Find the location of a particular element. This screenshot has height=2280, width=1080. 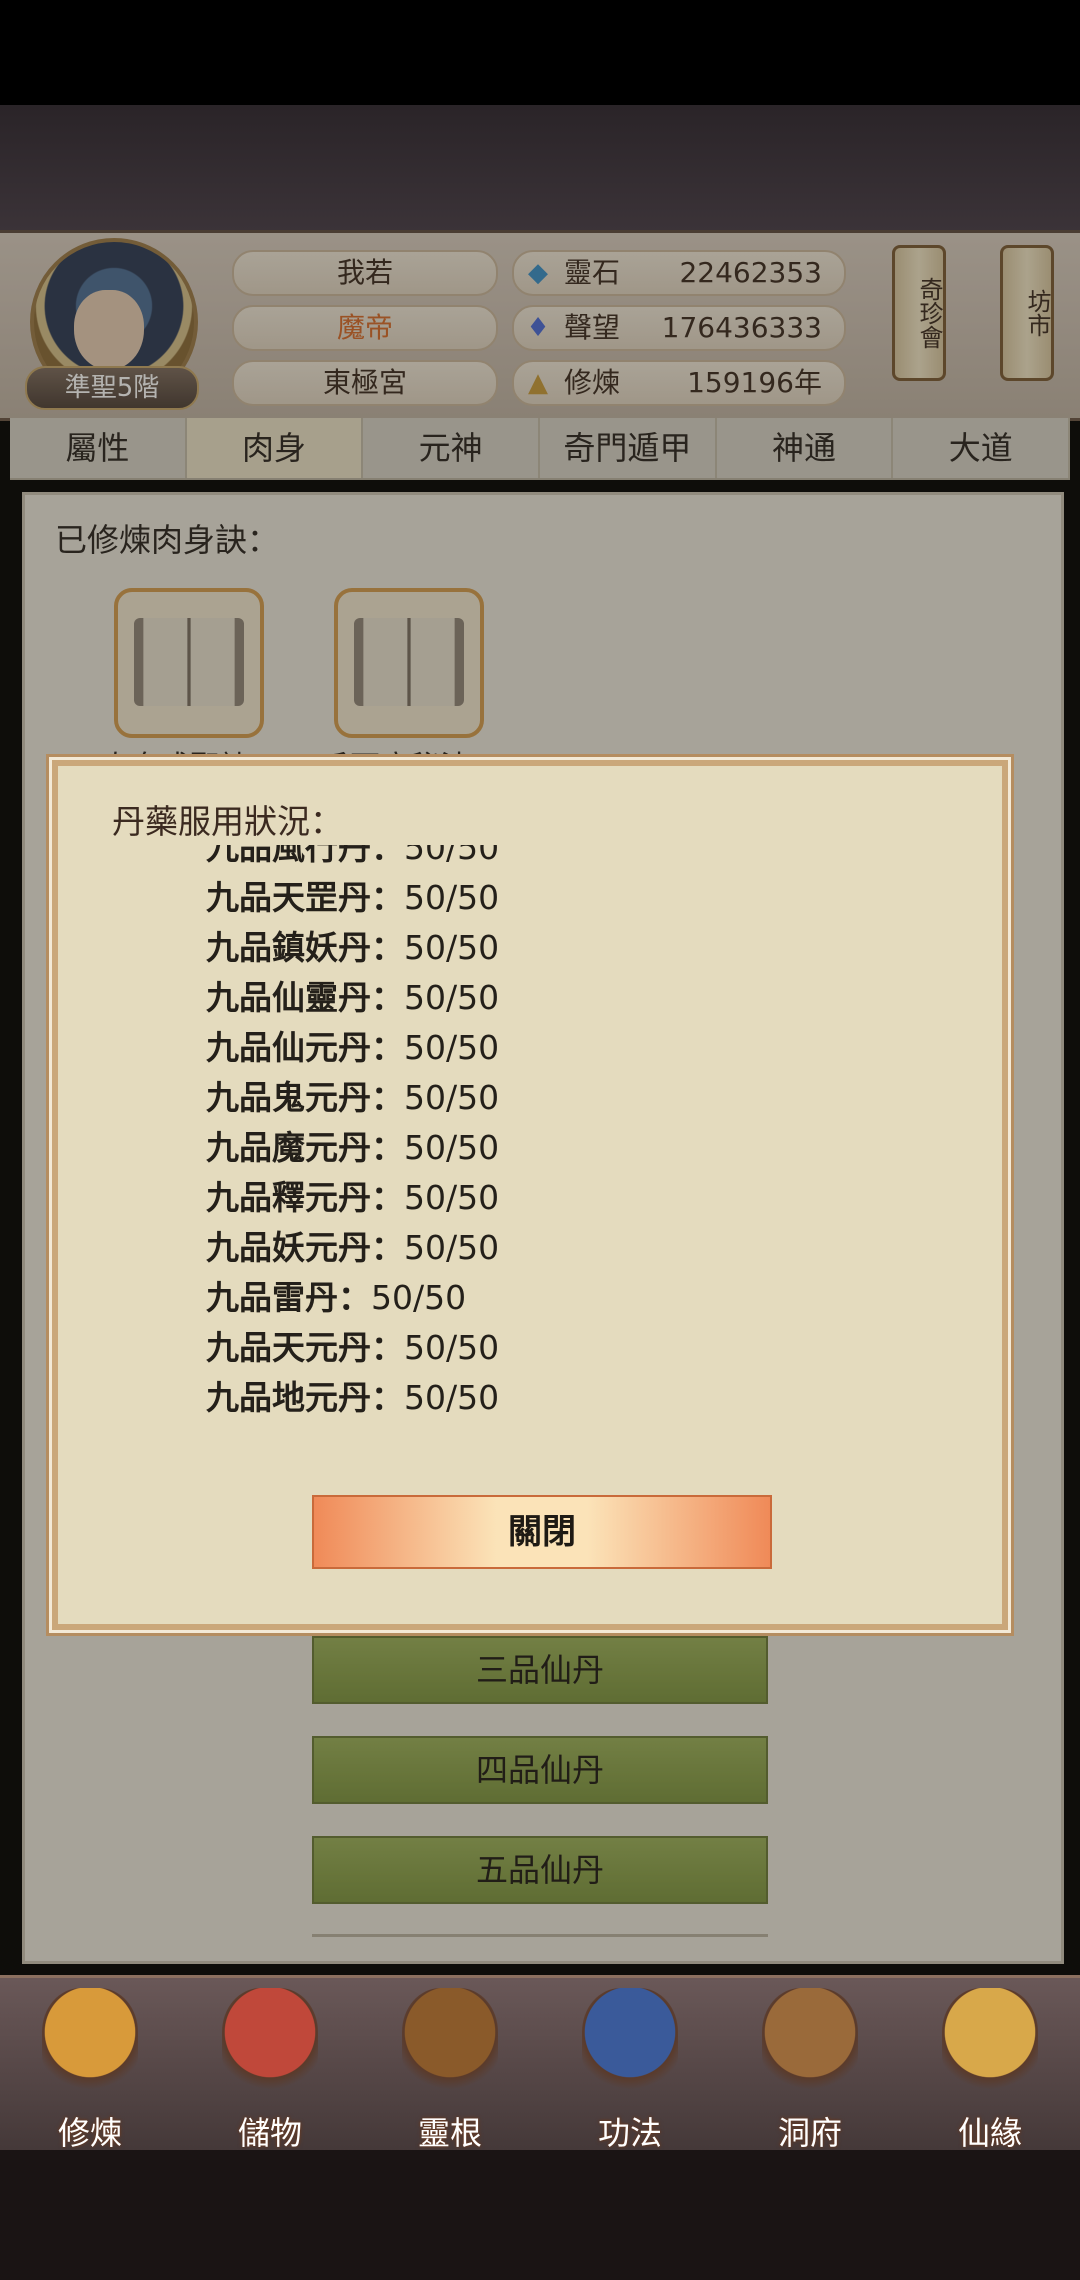

nav-cultivate: 修煉 is located at coordinates (90, 2065).